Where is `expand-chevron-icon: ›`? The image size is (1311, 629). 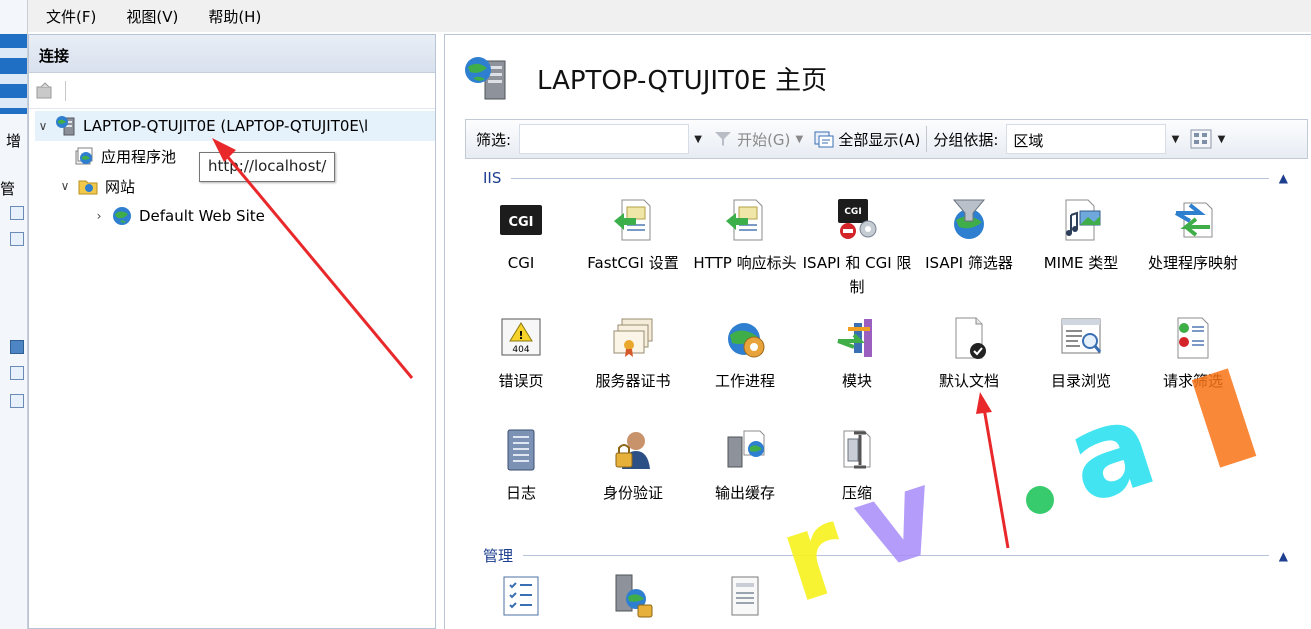
expand-chevron-icon: › is located at coordinates (99, 216).